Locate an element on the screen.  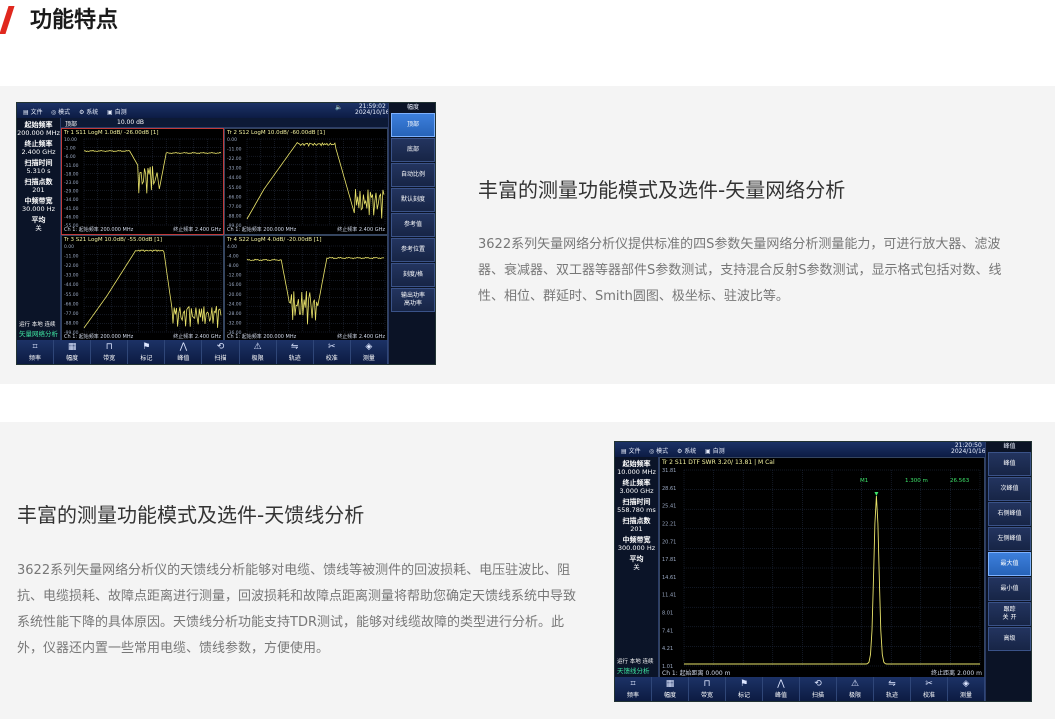
softkey-1: 底部 is located at coordinates (413, 150).